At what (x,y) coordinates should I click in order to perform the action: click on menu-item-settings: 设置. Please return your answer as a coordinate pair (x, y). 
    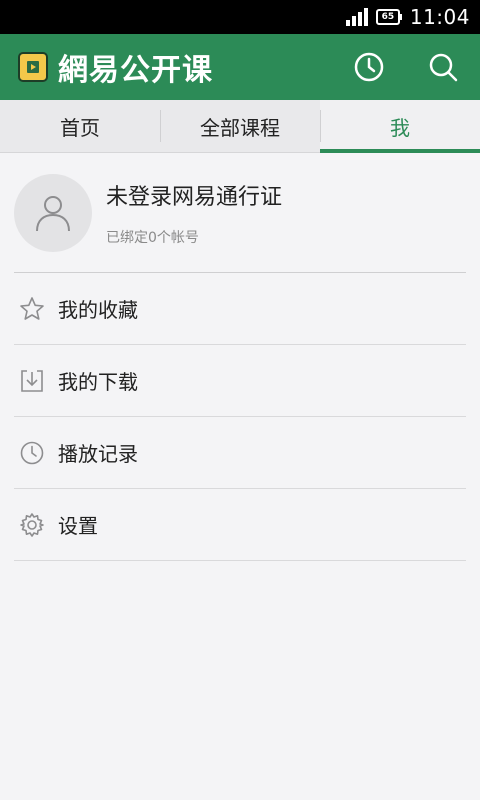
    Looking at the image, I should click on (240, 525).